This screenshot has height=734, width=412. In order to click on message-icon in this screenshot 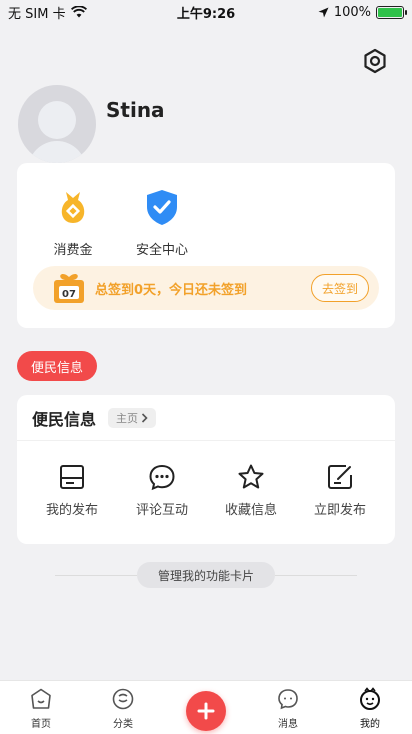, I will do `click(288, 699)`.